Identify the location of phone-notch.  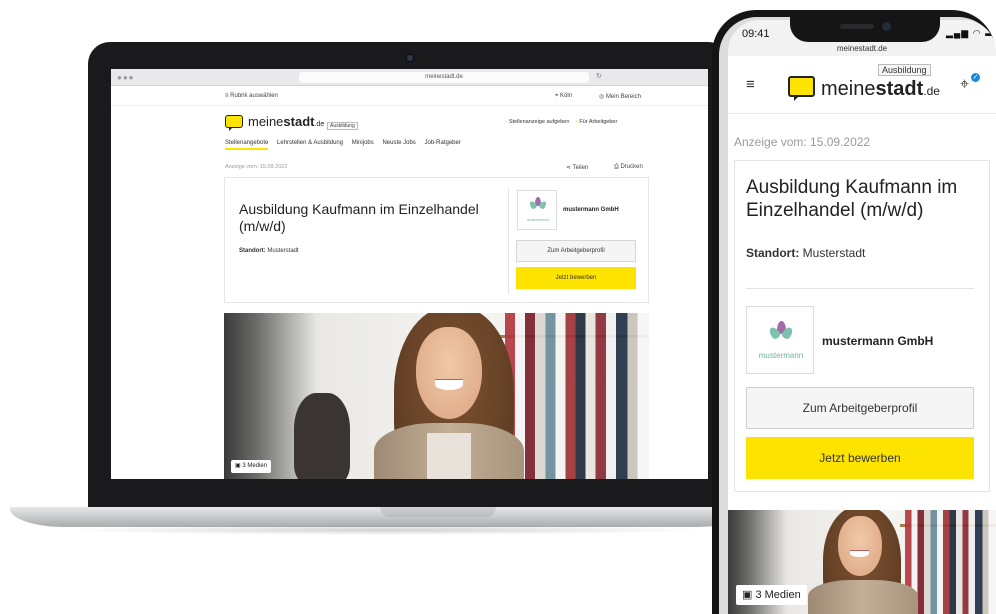
(865, 28).